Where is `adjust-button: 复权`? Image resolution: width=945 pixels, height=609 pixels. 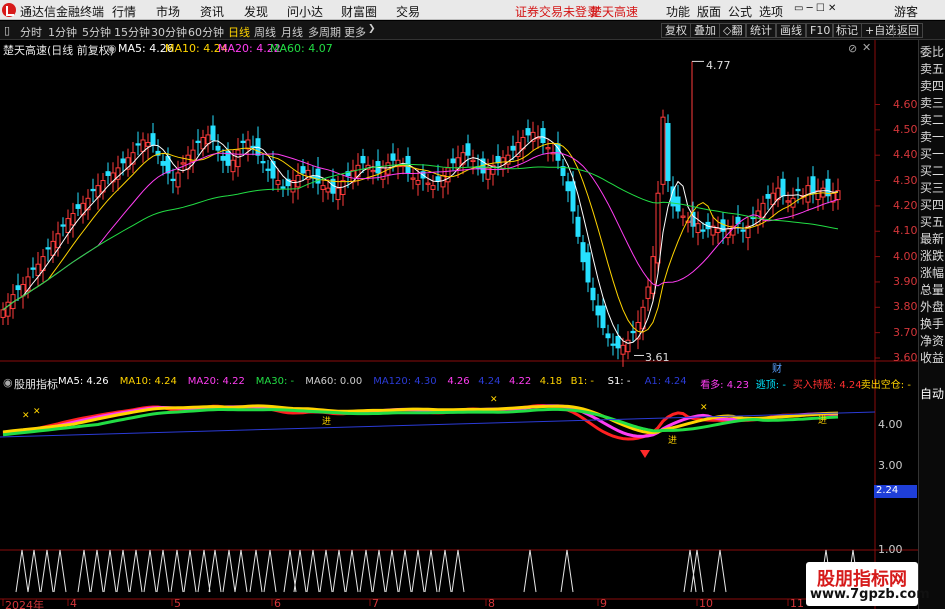
adjust-button: 复权 is located at coordinates (676, 30).